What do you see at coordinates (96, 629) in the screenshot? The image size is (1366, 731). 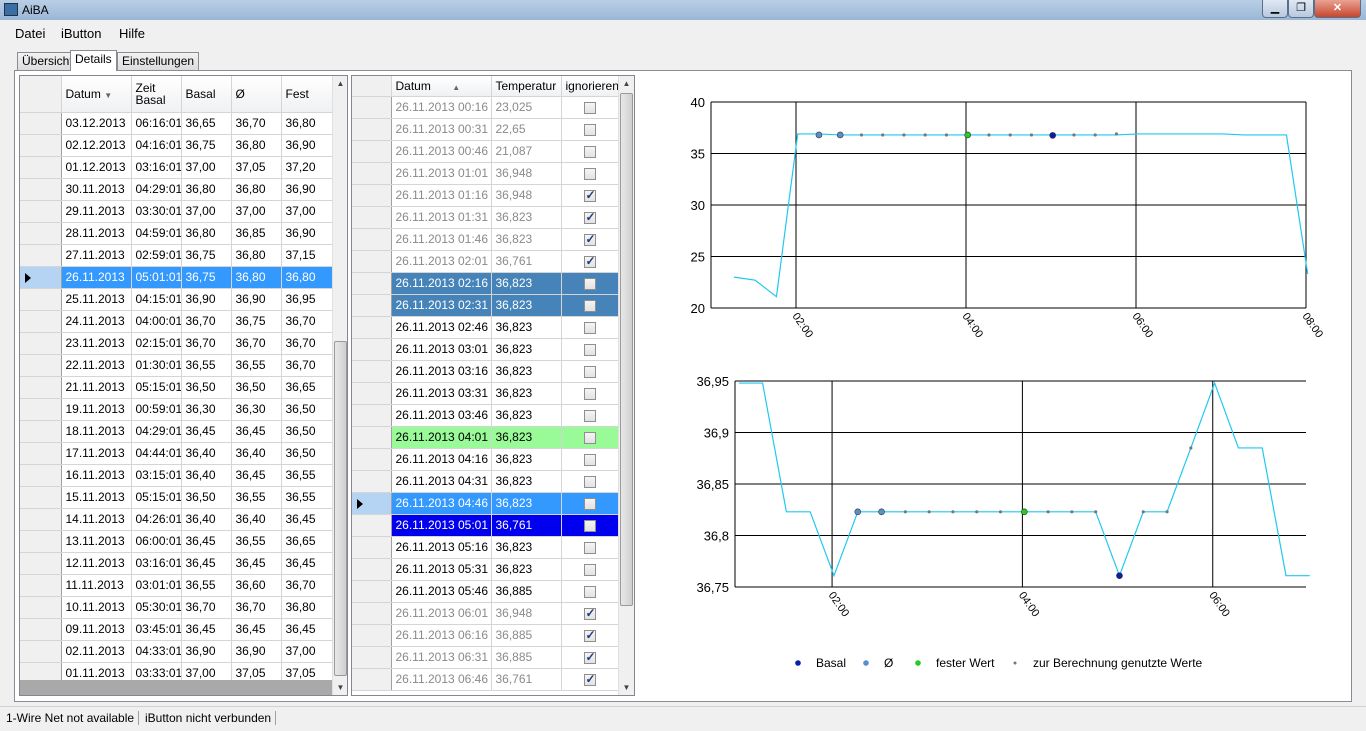 I see `table-cell: 09.11.2013` at bounding box center [96, 629].